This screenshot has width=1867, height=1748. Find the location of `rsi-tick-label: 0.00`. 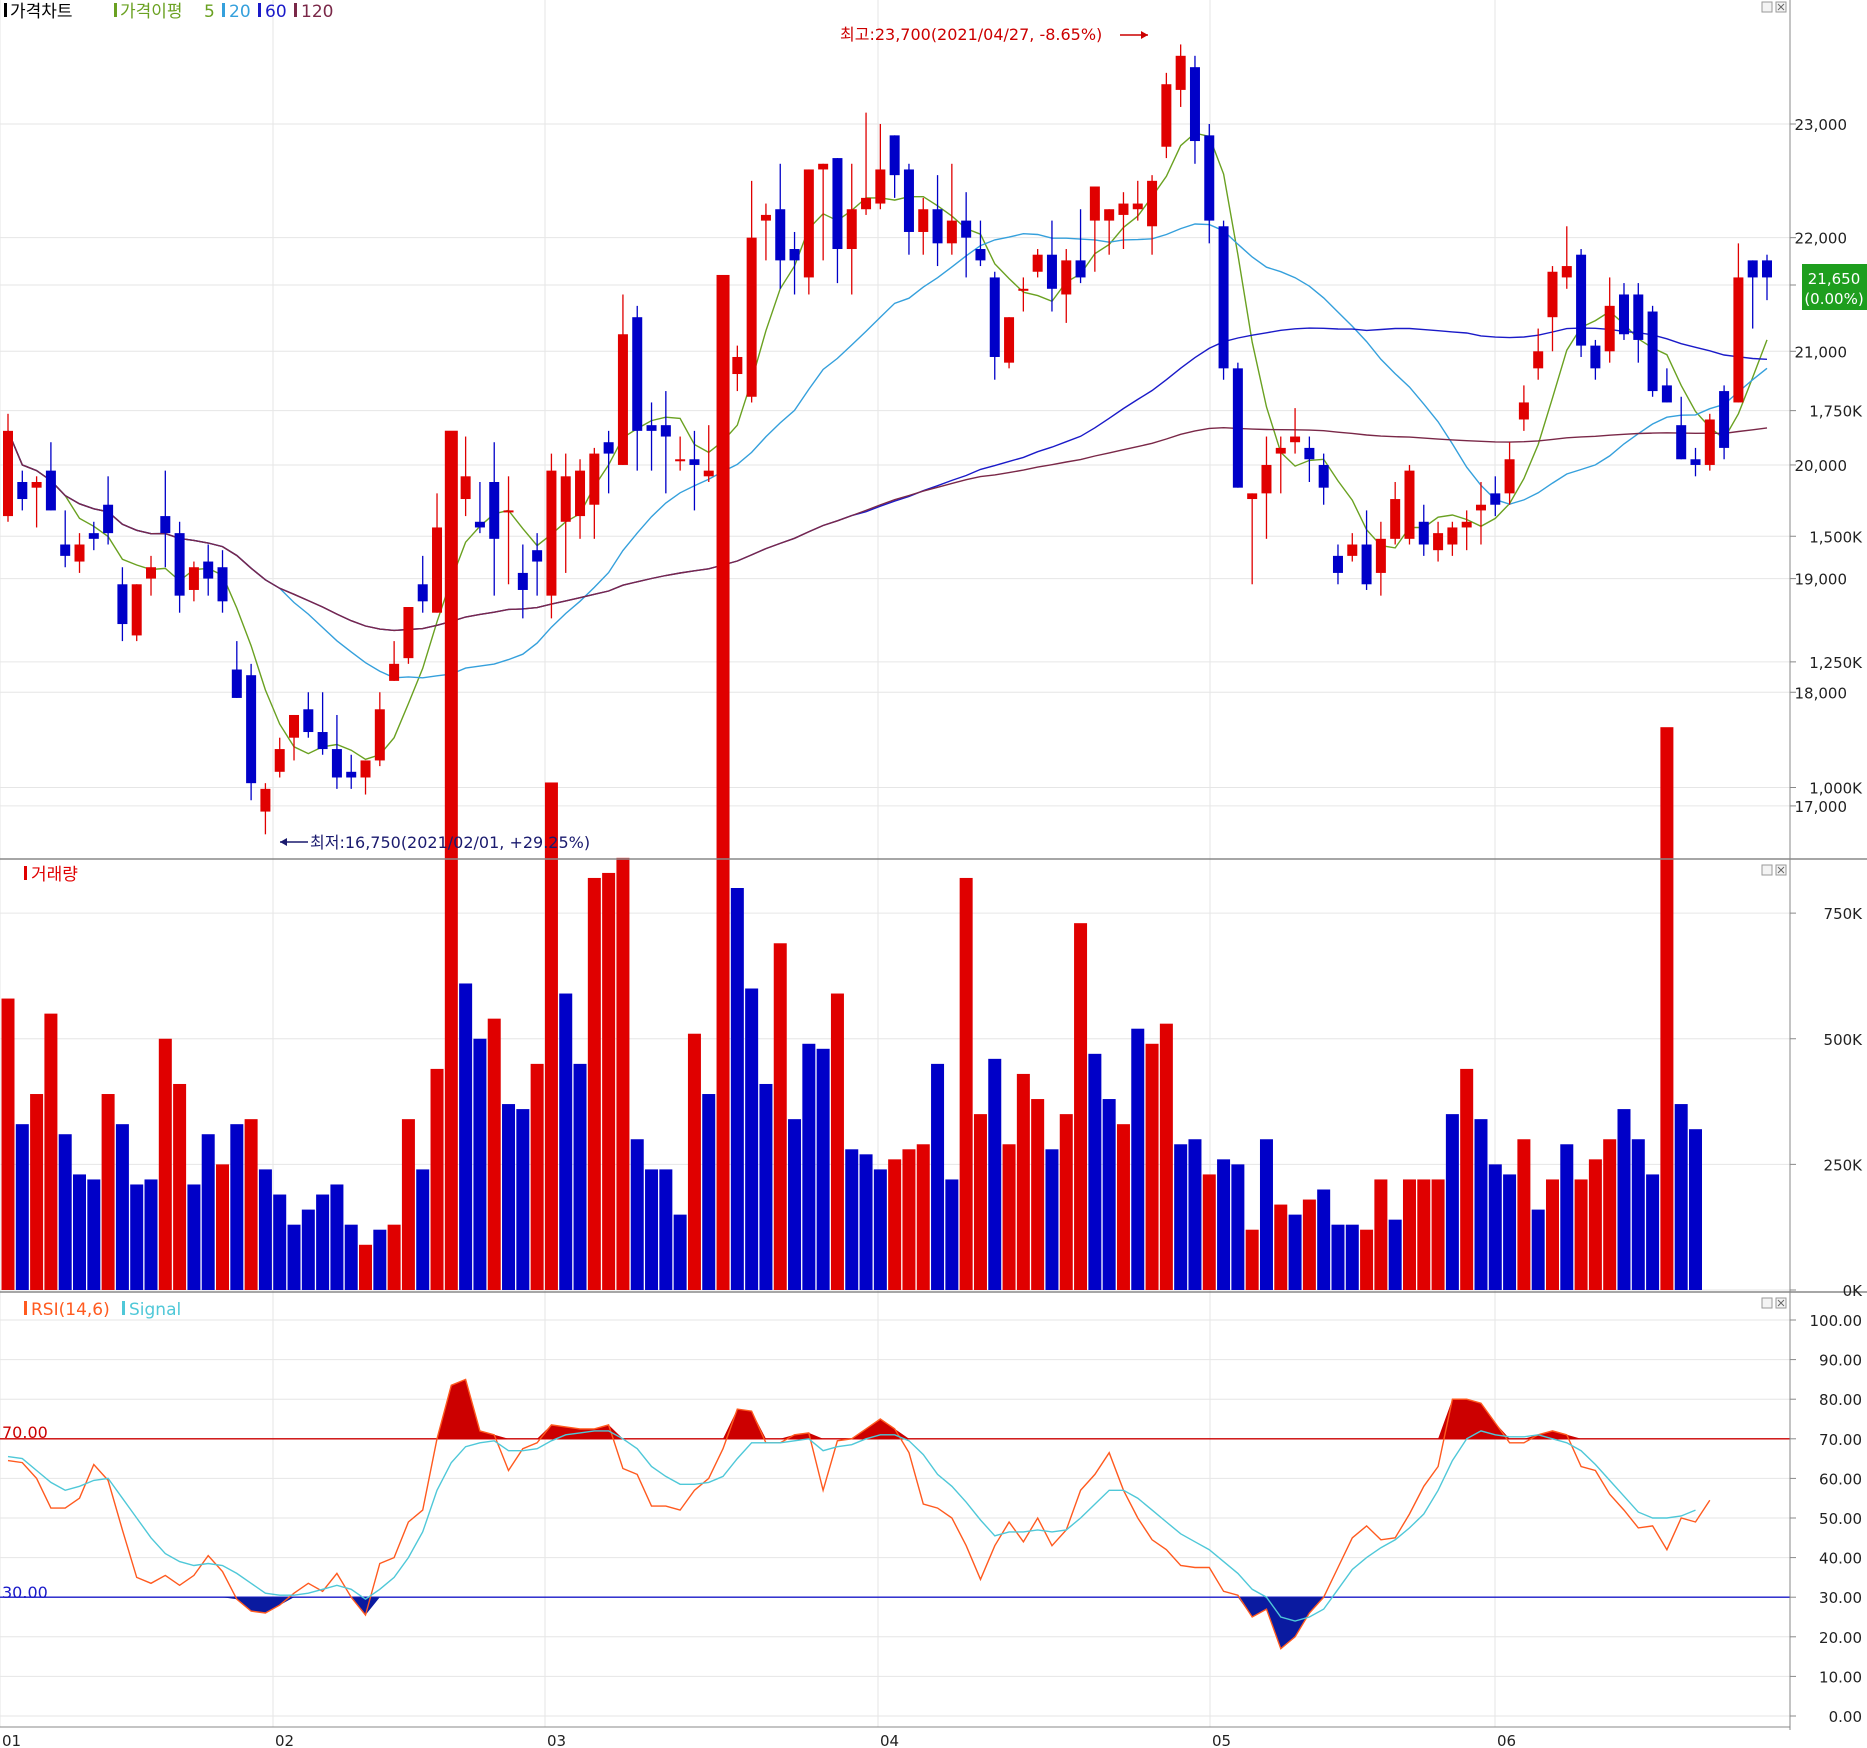

rsi-tick-label: 0.00 is located at coordinates (1845, 1717).